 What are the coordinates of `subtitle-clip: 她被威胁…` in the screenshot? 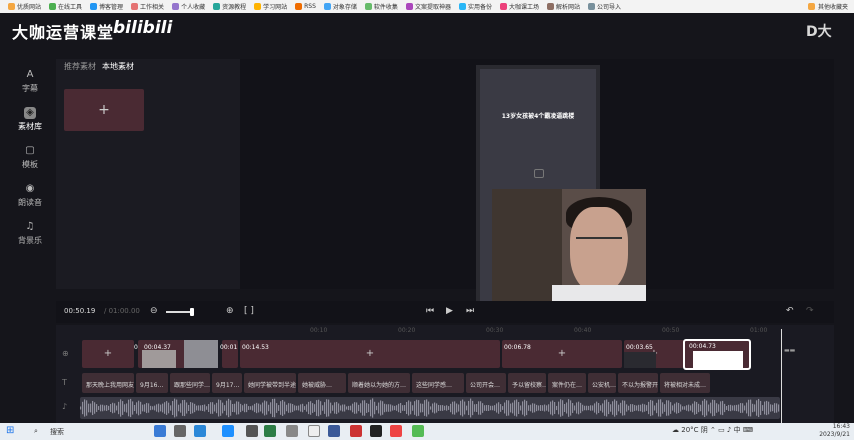 It's located at (322, 383).